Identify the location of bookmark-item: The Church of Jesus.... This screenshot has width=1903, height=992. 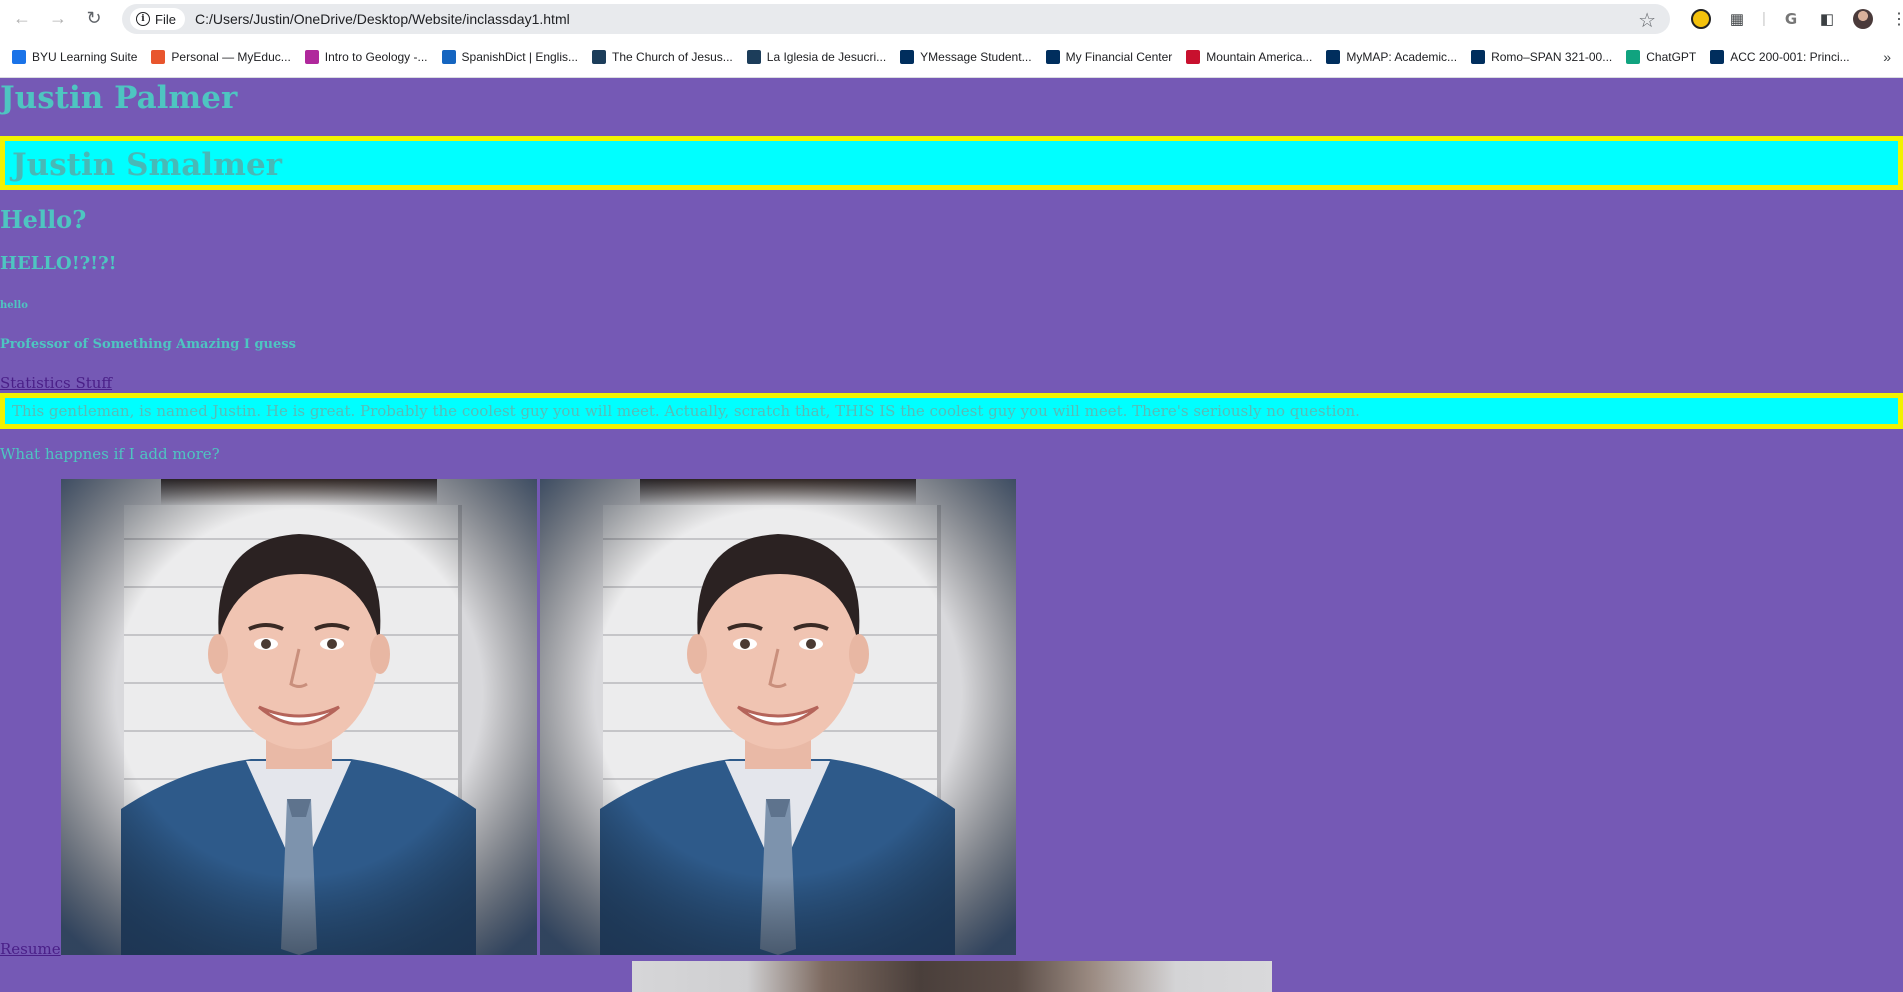
(662, 57).